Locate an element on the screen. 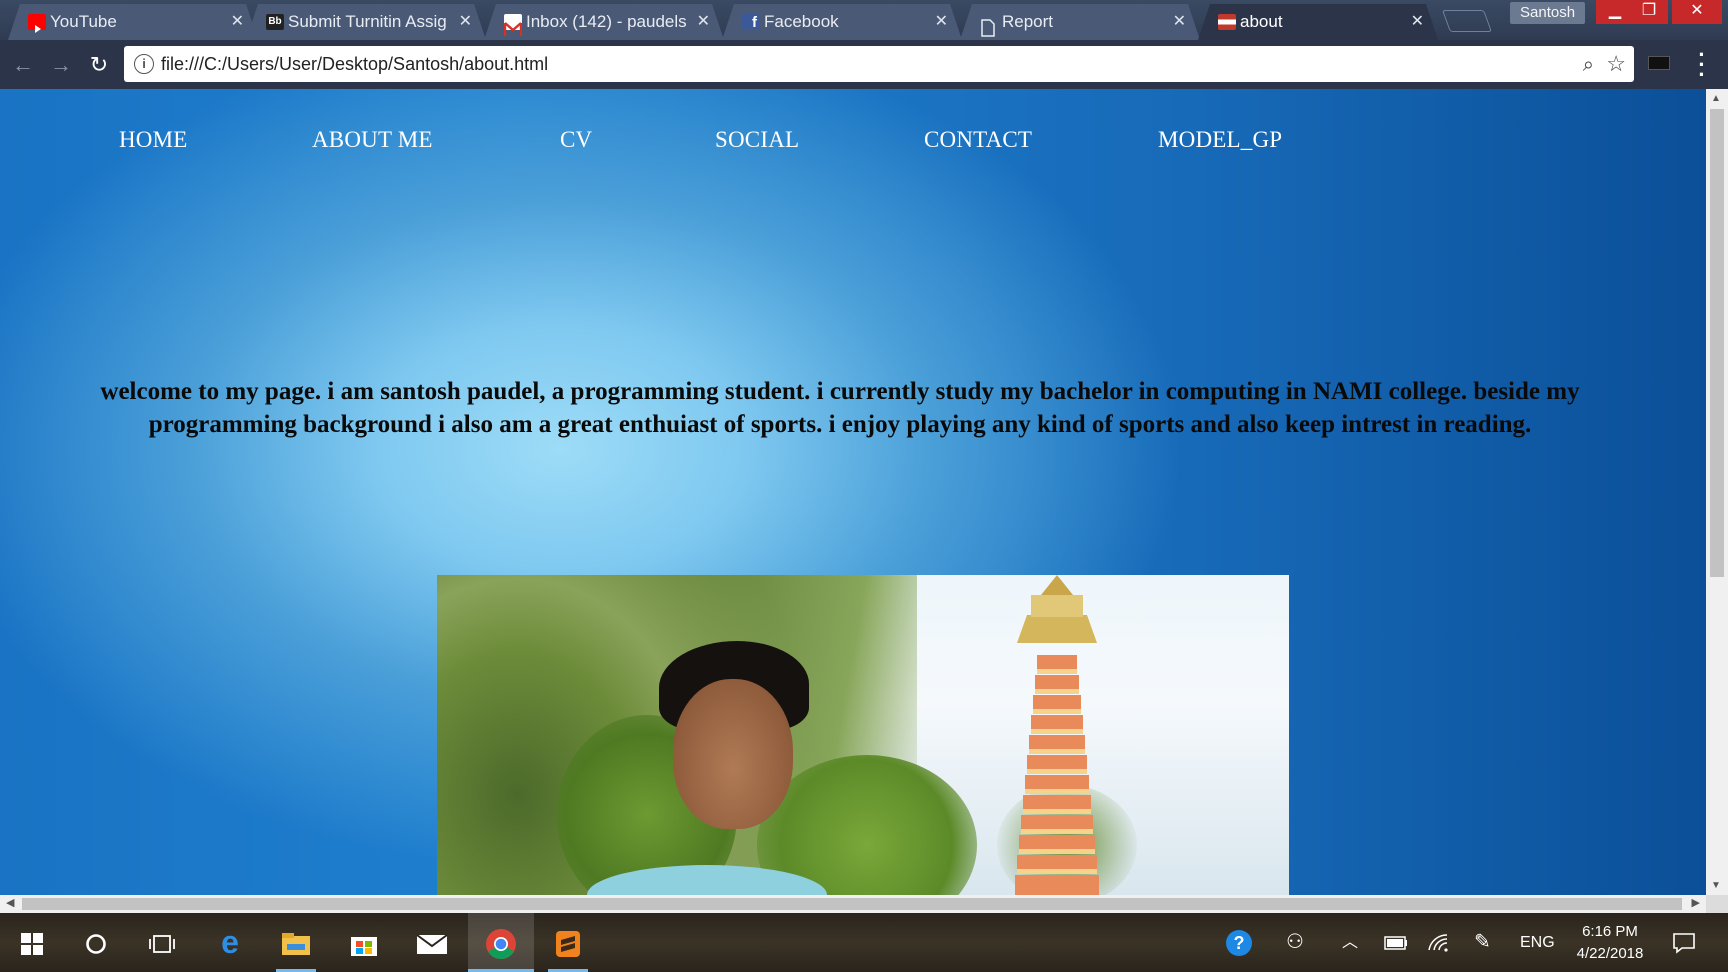  chrome-icon is located at coordinates (501, 942).